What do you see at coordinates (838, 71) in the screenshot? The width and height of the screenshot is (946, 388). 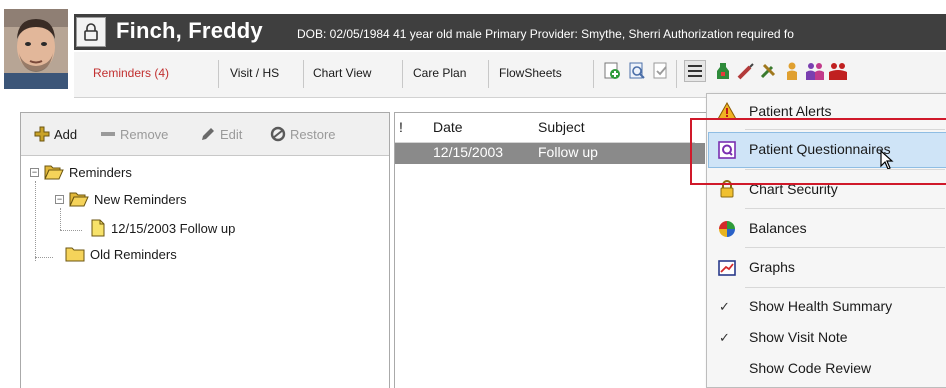 I see `group-icon` at bounding box center [838, 71].